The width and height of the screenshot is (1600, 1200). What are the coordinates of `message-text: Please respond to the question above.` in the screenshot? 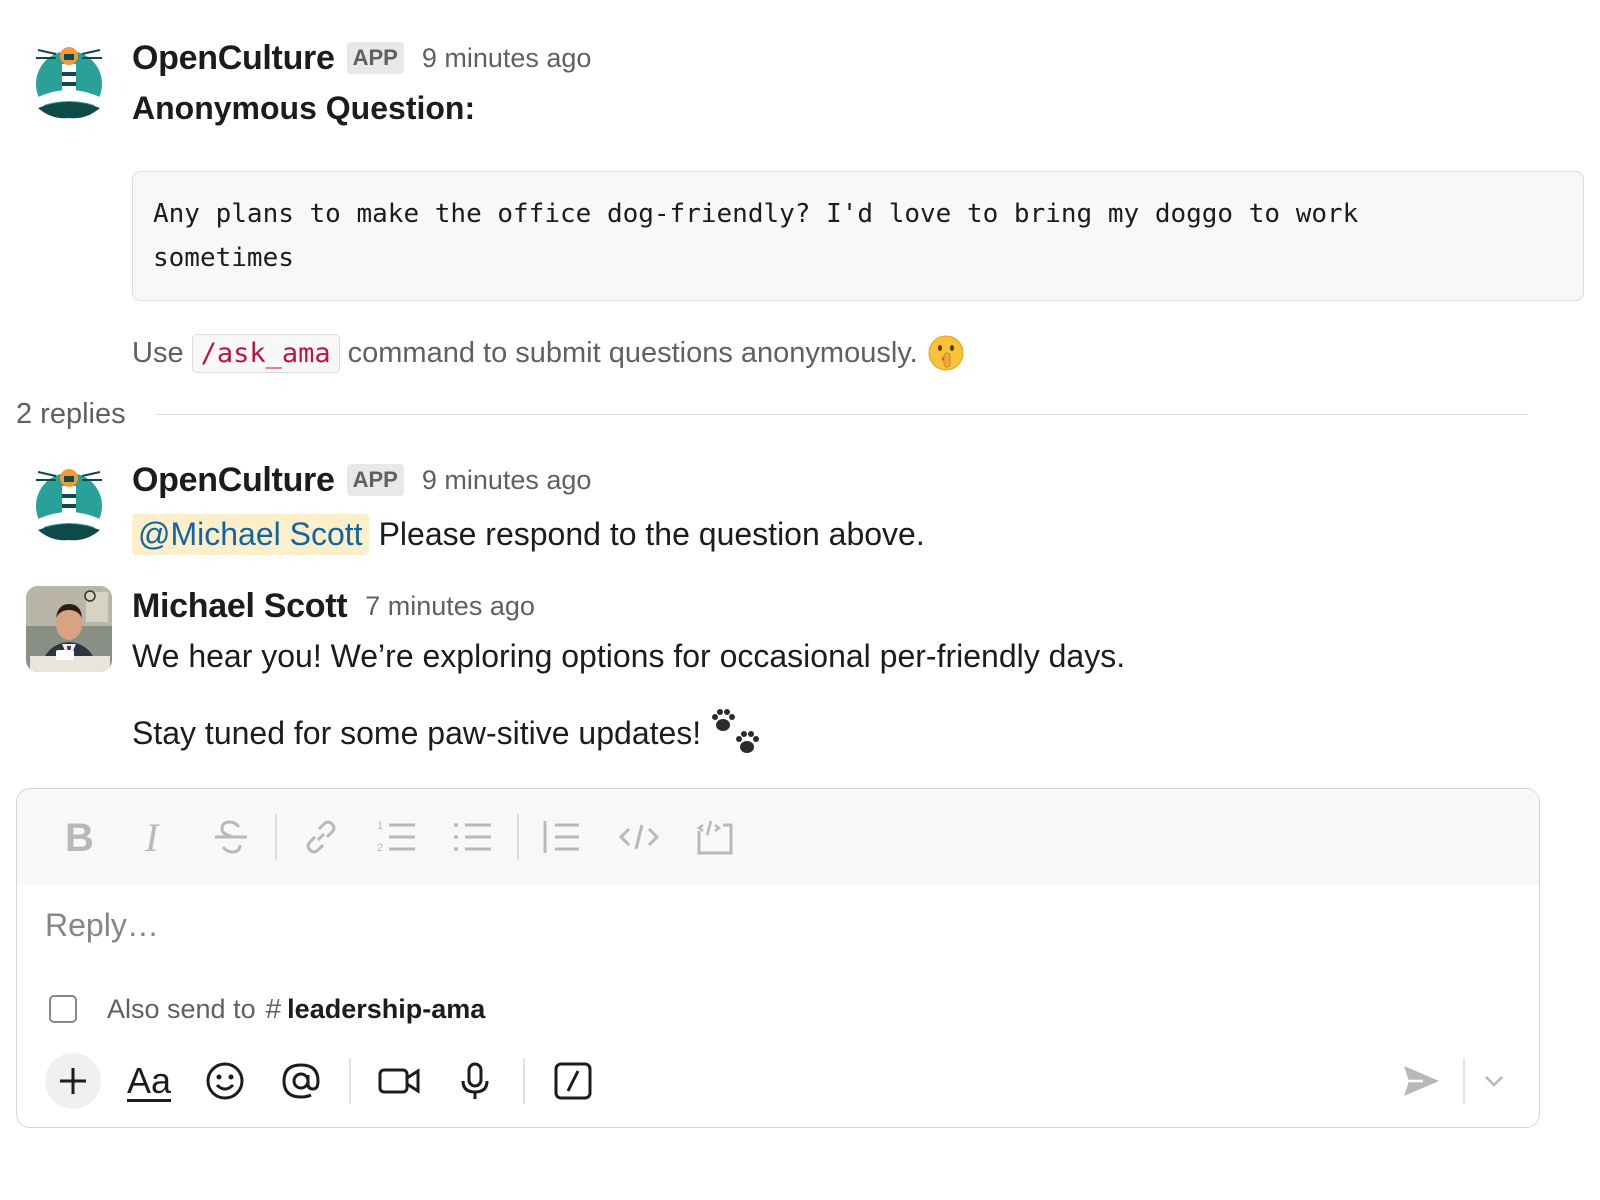 It's located at (651, 534).